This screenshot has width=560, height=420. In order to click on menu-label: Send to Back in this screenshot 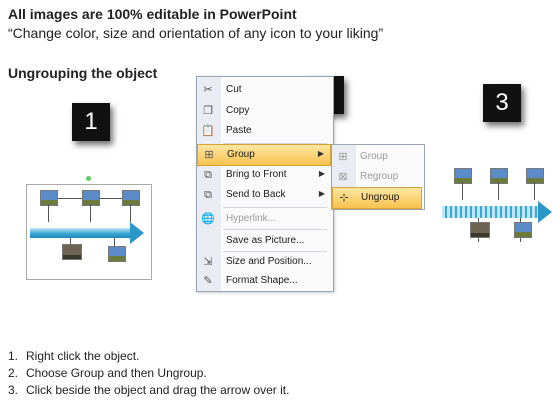, I will do `click(256, 194)`.